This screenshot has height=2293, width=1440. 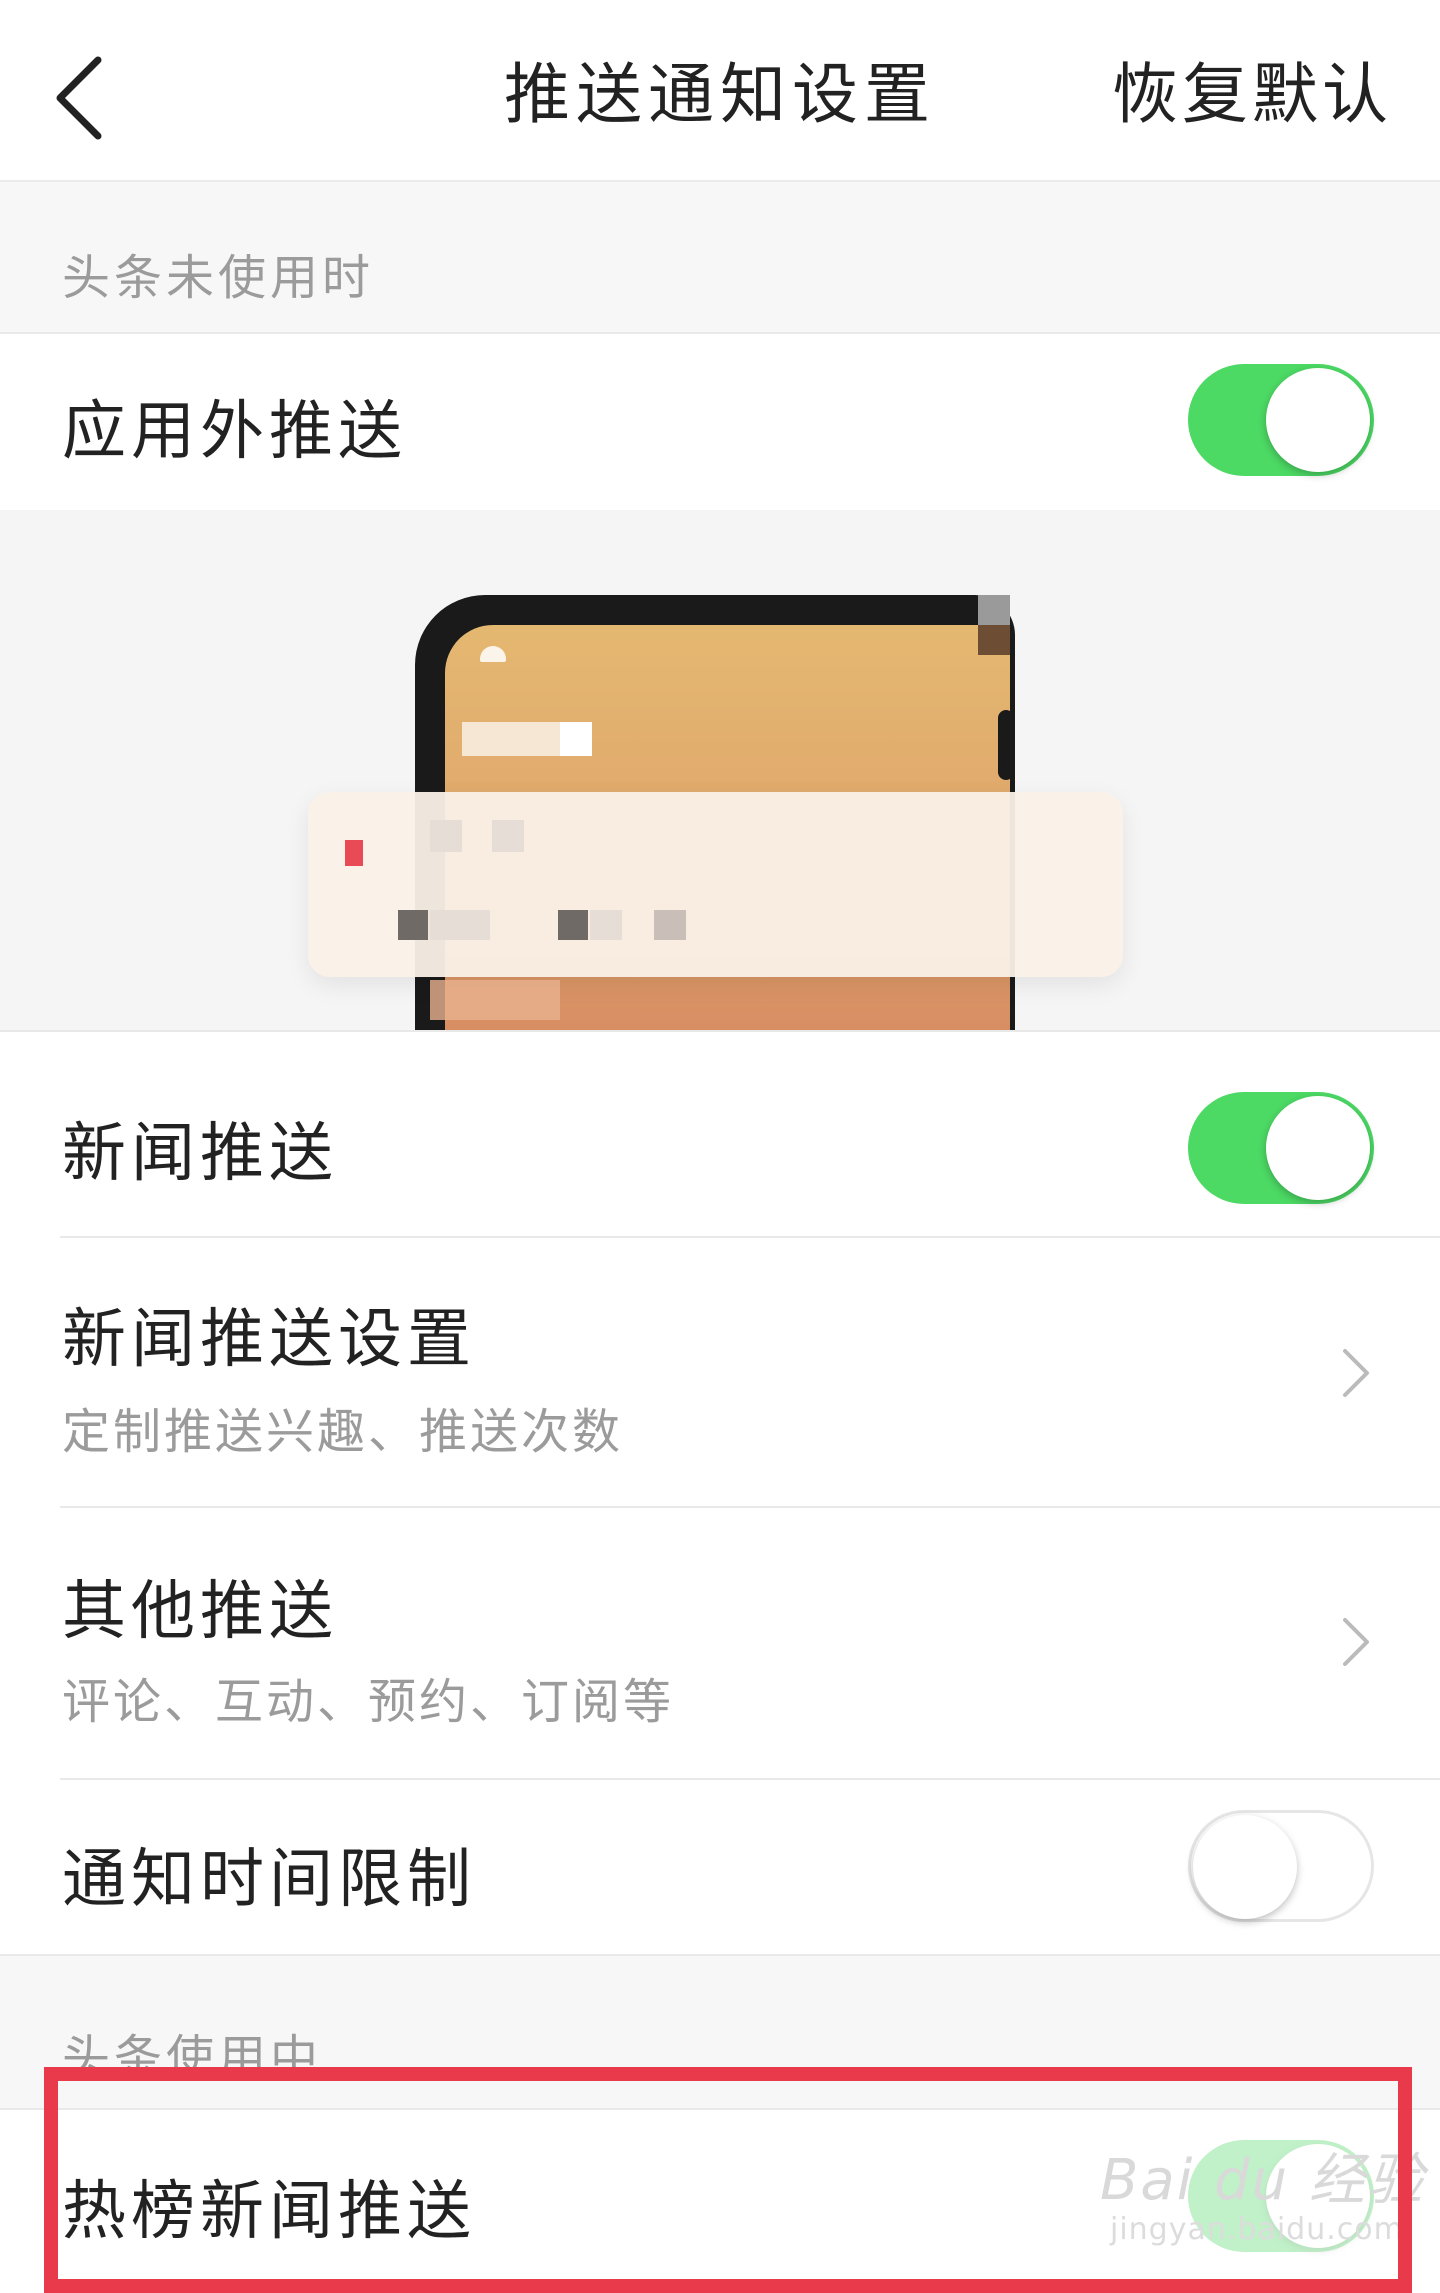 I want to click on row-title-news-push-settings: 新闻推送设置, so click(x=269, y=1340).